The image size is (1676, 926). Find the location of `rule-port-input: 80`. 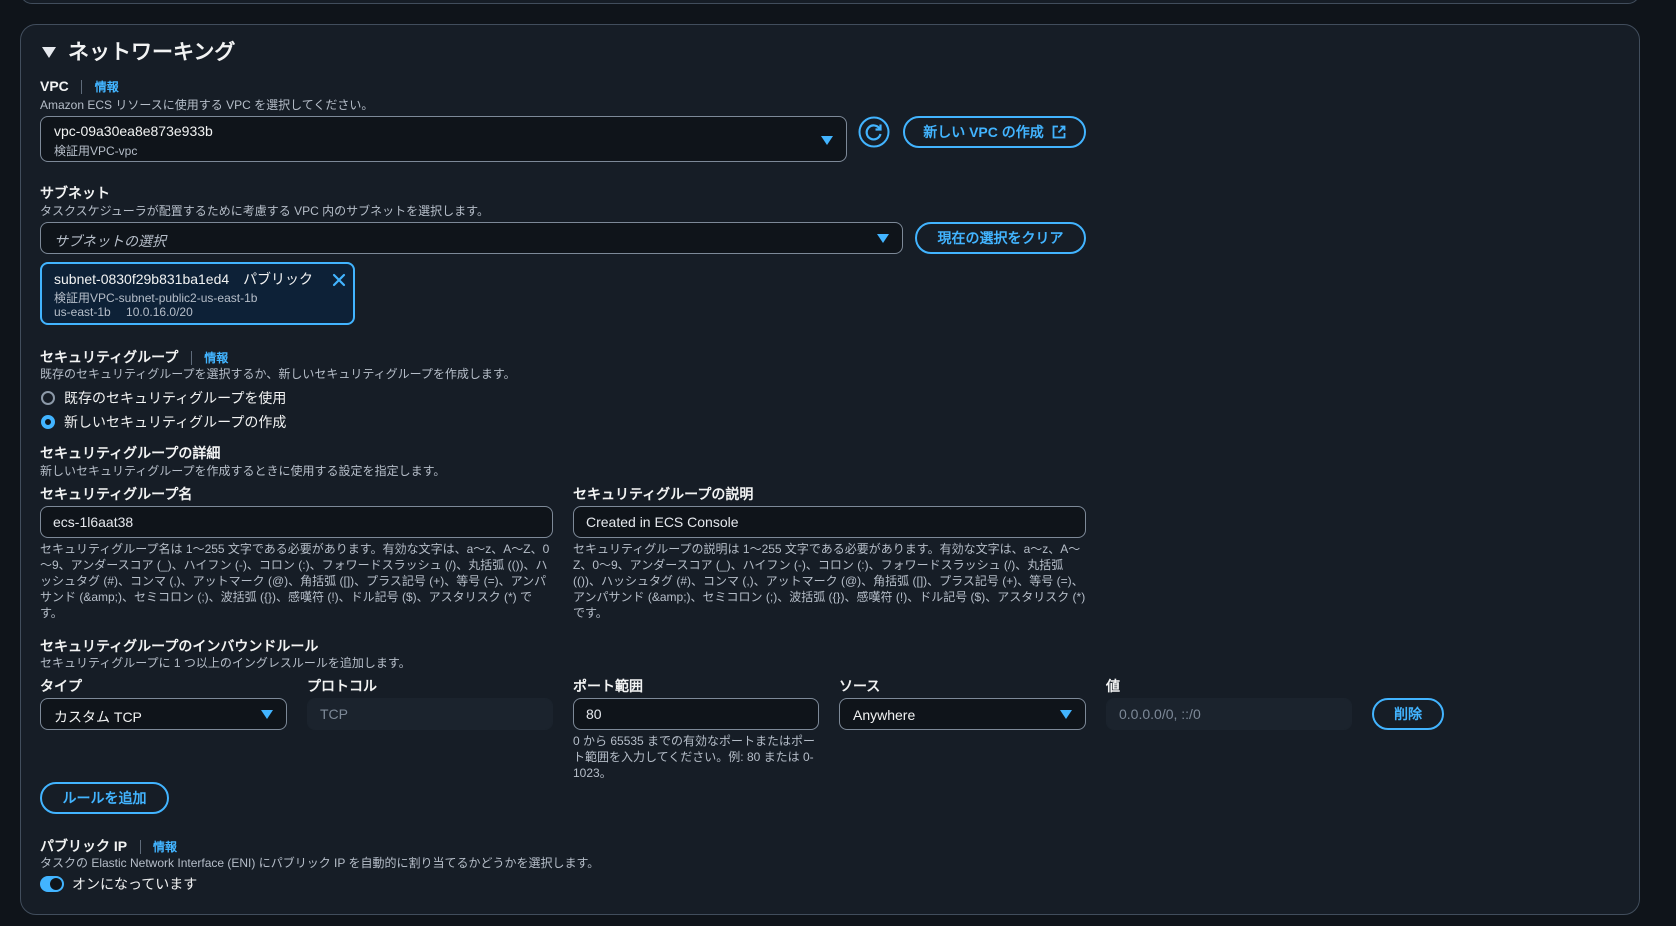

rule-port-input: 80 is located at coordinates (696, 714).